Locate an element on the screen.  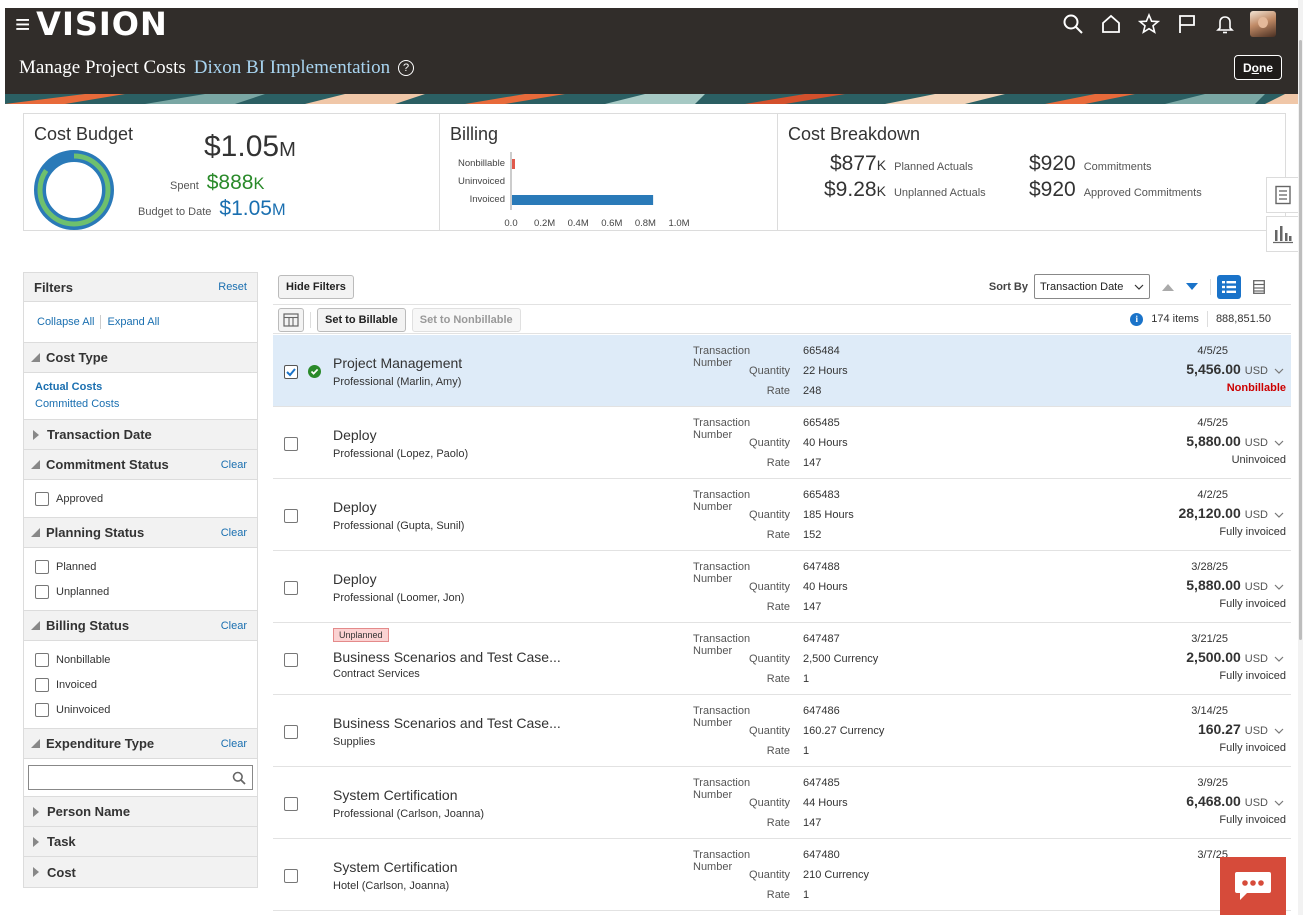
filter-section-transaction-date: Transaction Date is located at coordinates (140, 435).